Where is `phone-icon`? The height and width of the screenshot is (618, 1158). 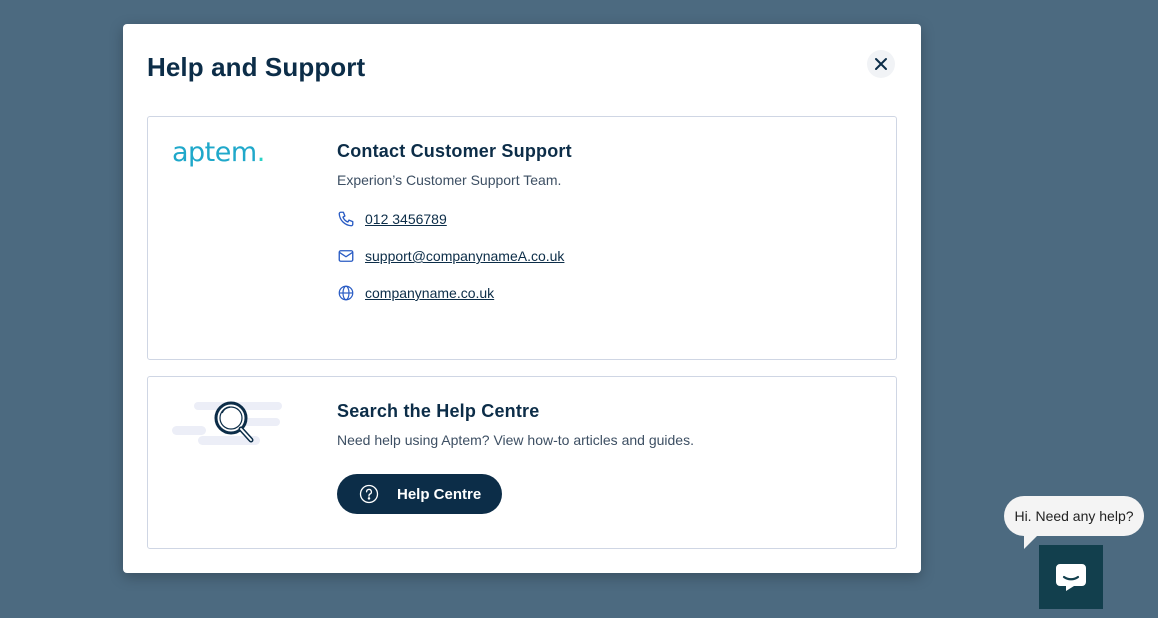
phone-icon is located at coordinates (346, 219).